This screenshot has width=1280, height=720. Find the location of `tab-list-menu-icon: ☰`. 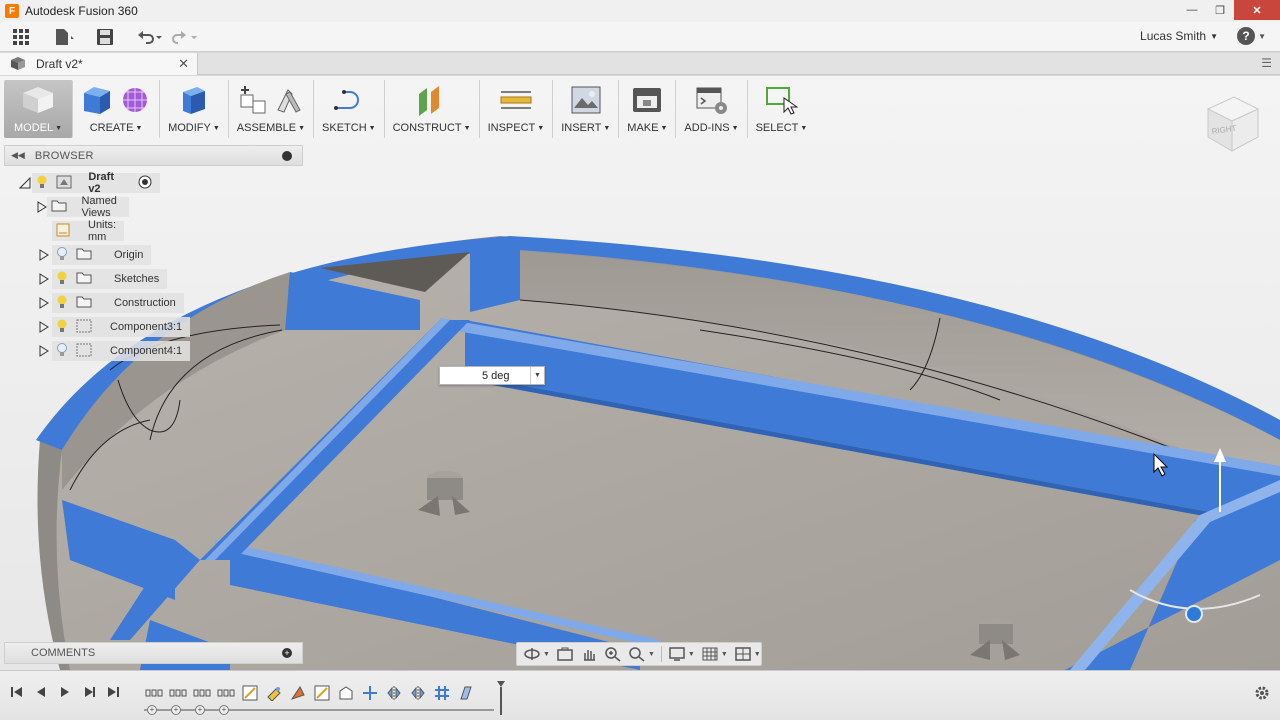

tab-list-menu-icon: ☰ is located at coordinates (1266, 63).